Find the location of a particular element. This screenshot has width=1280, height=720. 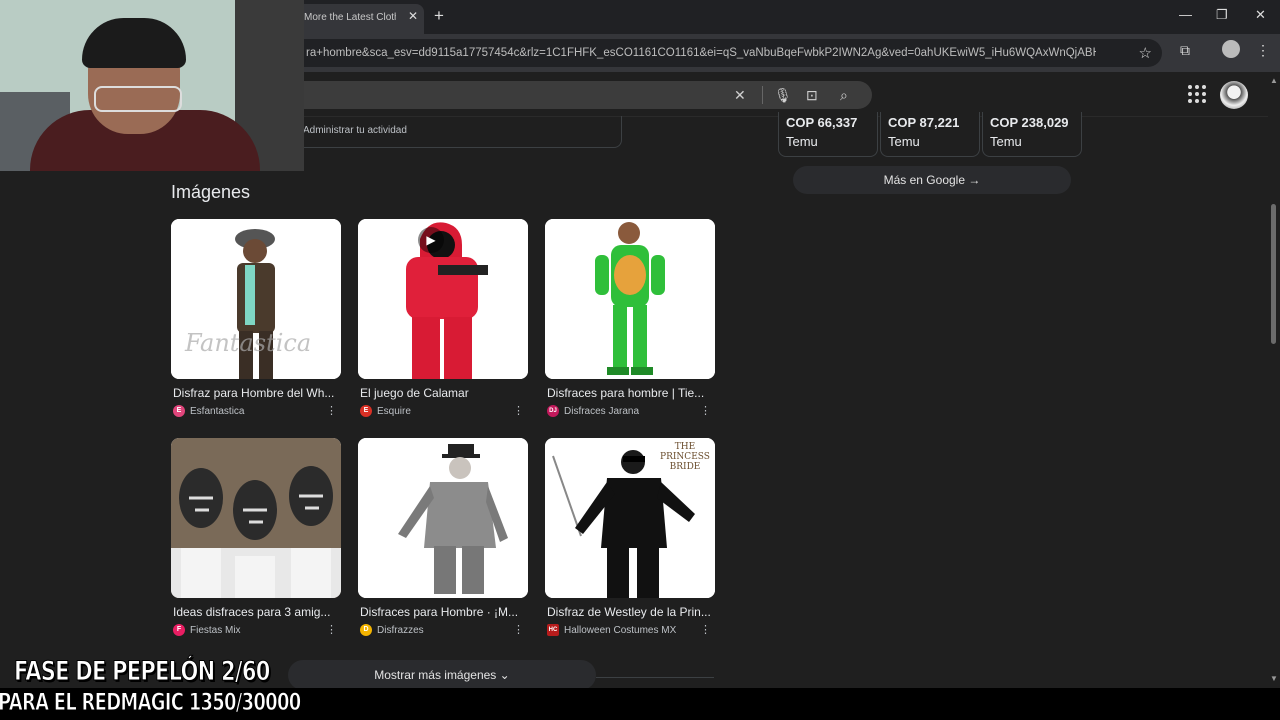

scroll-up-icon: ▲ is located at coordinates (1274, 80).